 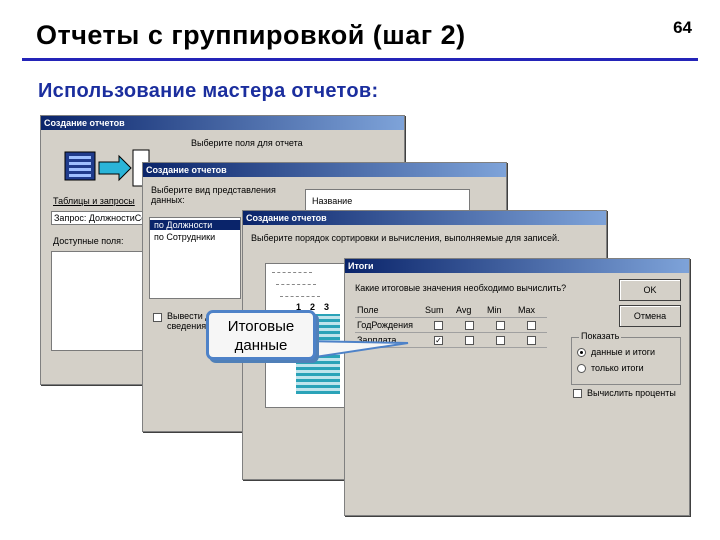 I want to click on window-3-titlebar: Создание отчетов, so click(x=424, y=218).